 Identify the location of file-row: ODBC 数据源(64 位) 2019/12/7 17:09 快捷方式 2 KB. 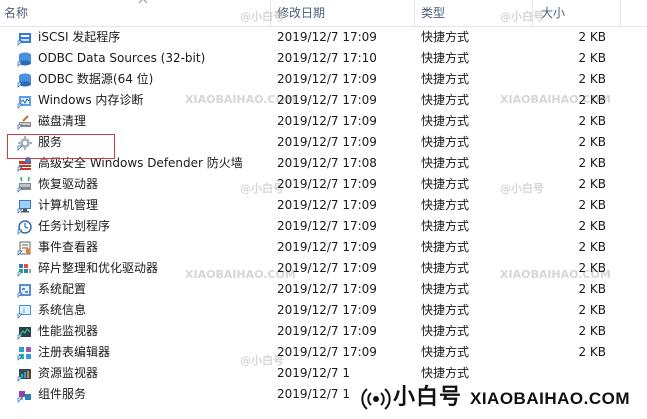
(323, 79).